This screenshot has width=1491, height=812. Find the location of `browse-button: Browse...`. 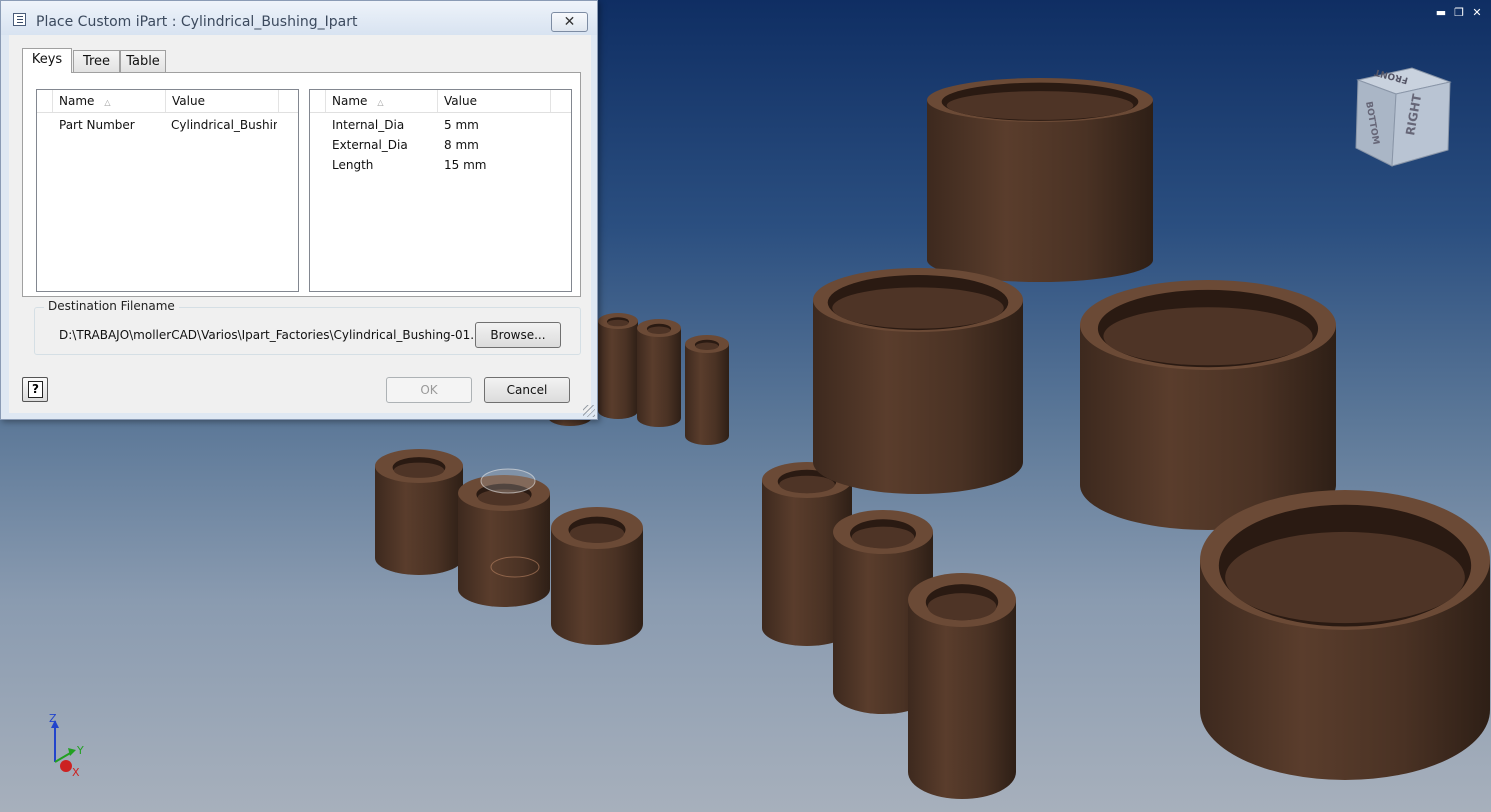

browse-button: Browse... is located at coordinates (518, 335).